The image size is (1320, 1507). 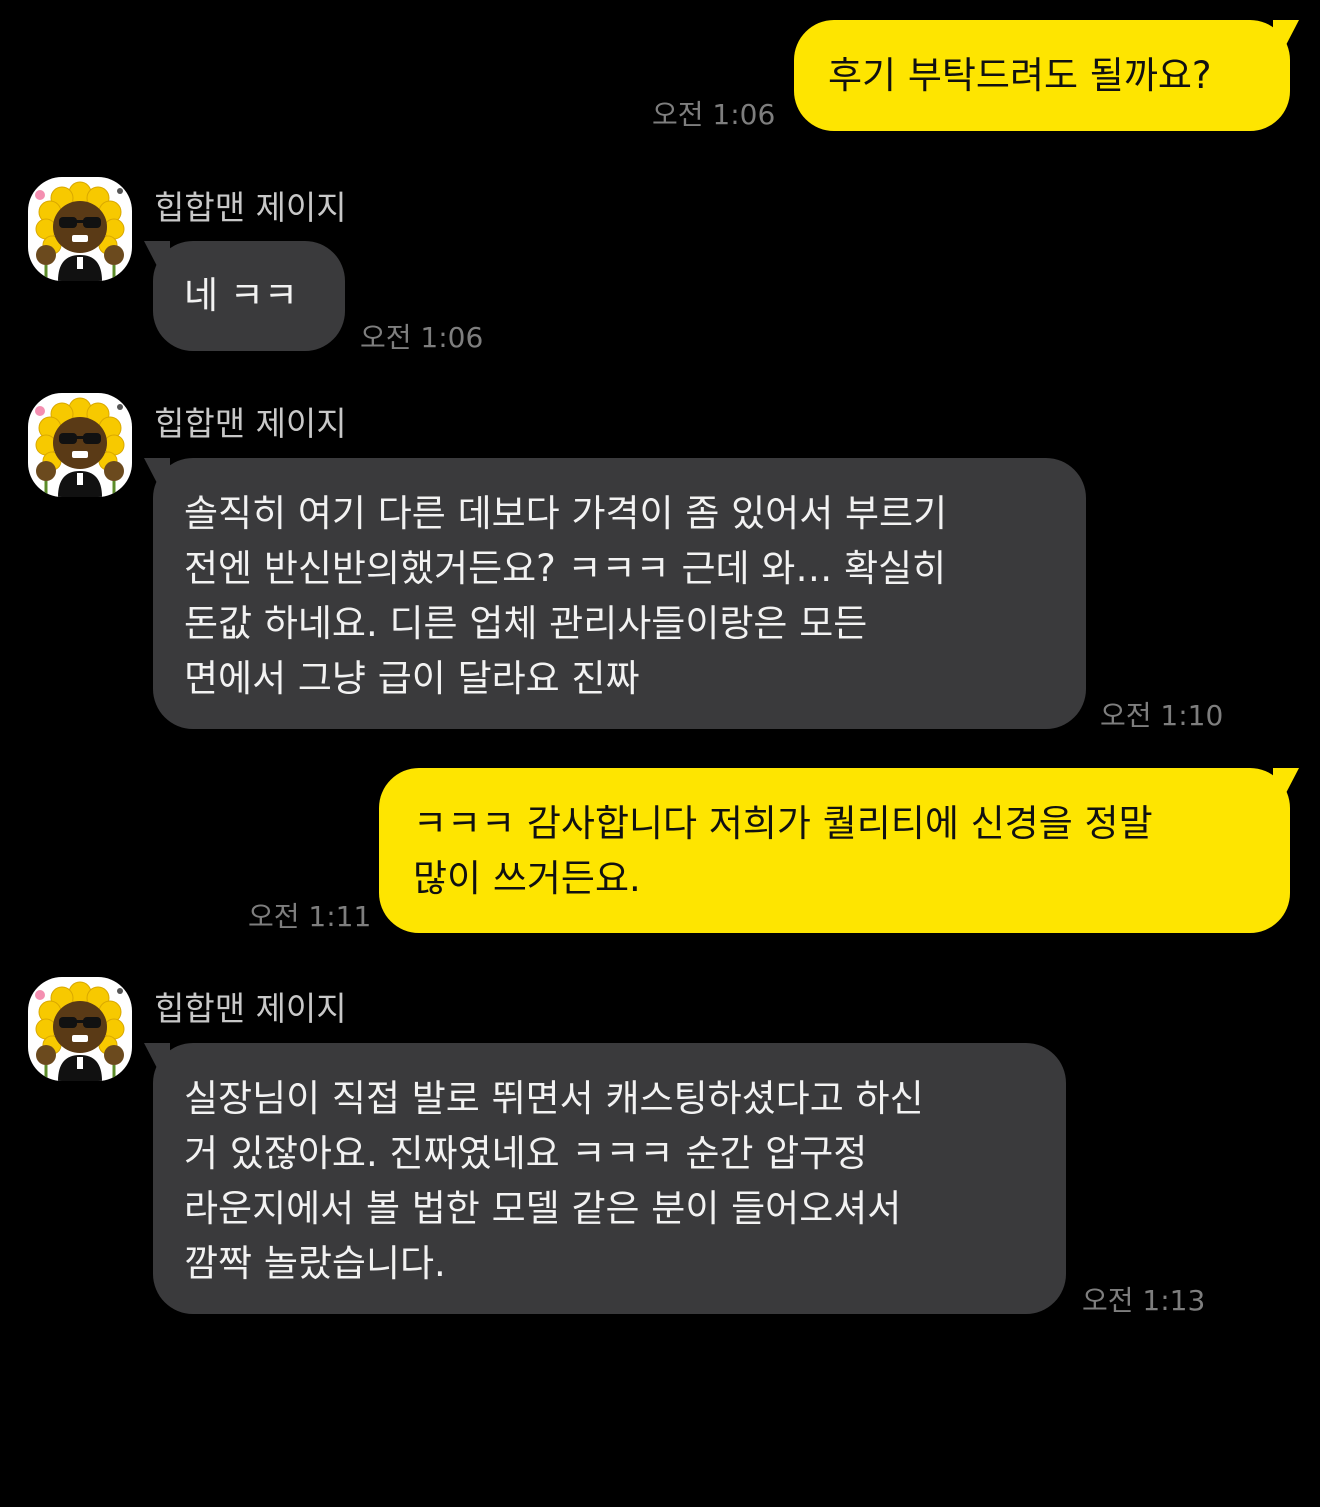 What do you see at coordinates (249, 296) in the screenshot?
I see `incoming-message-bubble: 네 ㅋㅋ` at bounding box center [249, 296].